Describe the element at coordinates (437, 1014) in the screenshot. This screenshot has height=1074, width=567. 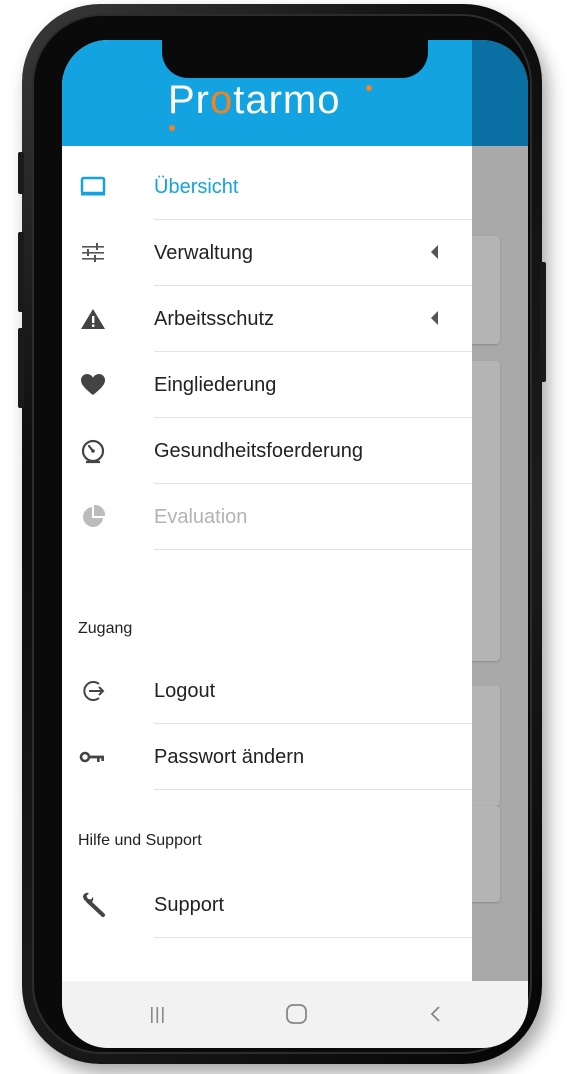
I see `back-icon` at that location.